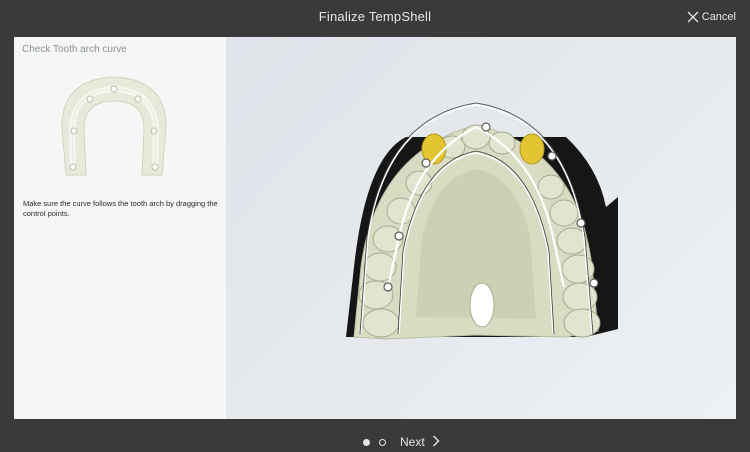  What do you see at coordinates (693, 17) in the screenshot?
I see `close-icon` at bounding box center [693, 17].